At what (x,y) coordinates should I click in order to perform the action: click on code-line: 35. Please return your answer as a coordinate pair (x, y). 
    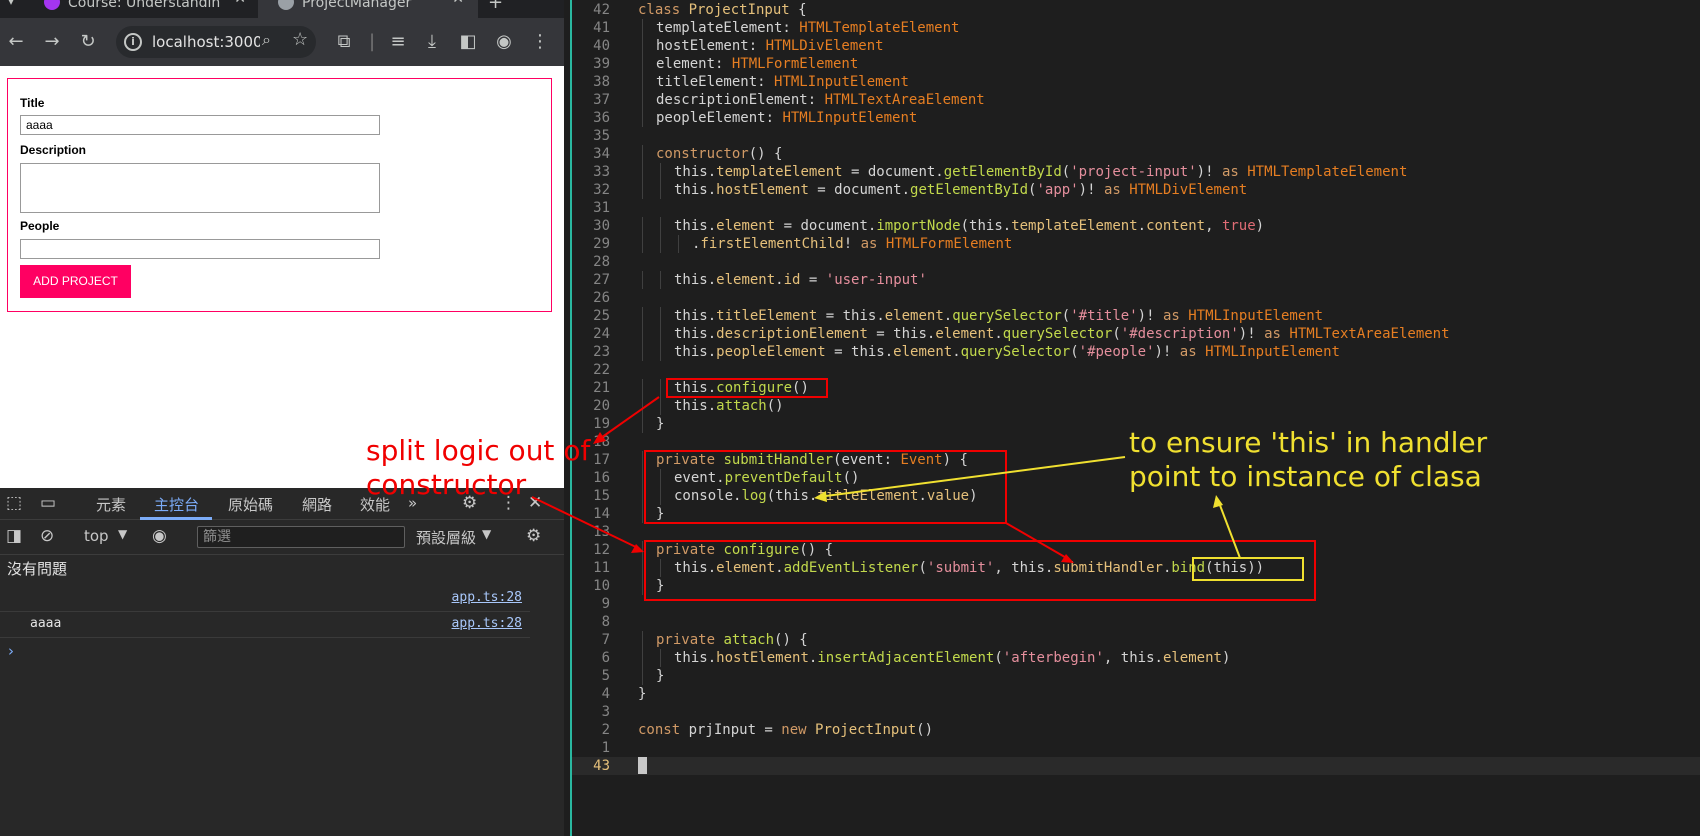
    Looking at the image, I should click on (1136, 136).